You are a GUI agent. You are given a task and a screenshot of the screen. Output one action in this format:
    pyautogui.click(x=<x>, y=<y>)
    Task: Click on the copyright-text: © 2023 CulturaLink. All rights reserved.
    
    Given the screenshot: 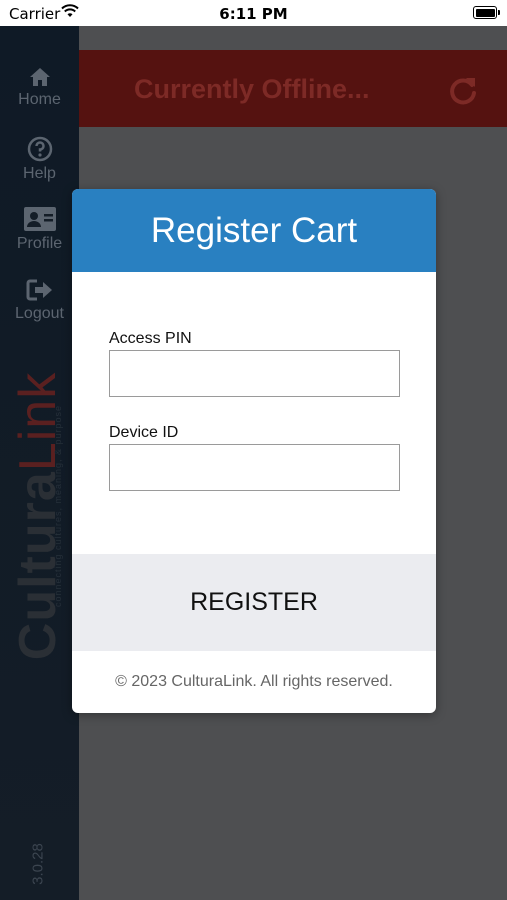 What is the action you would take?
    pyautogui.click(x=254, y=681)
    